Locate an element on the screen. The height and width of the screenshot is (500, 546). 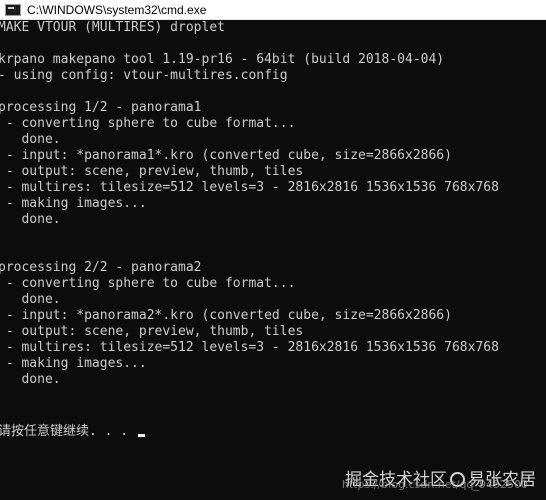
console-line: - using config: vtour-multires.config is located at coordinates (144, 75).